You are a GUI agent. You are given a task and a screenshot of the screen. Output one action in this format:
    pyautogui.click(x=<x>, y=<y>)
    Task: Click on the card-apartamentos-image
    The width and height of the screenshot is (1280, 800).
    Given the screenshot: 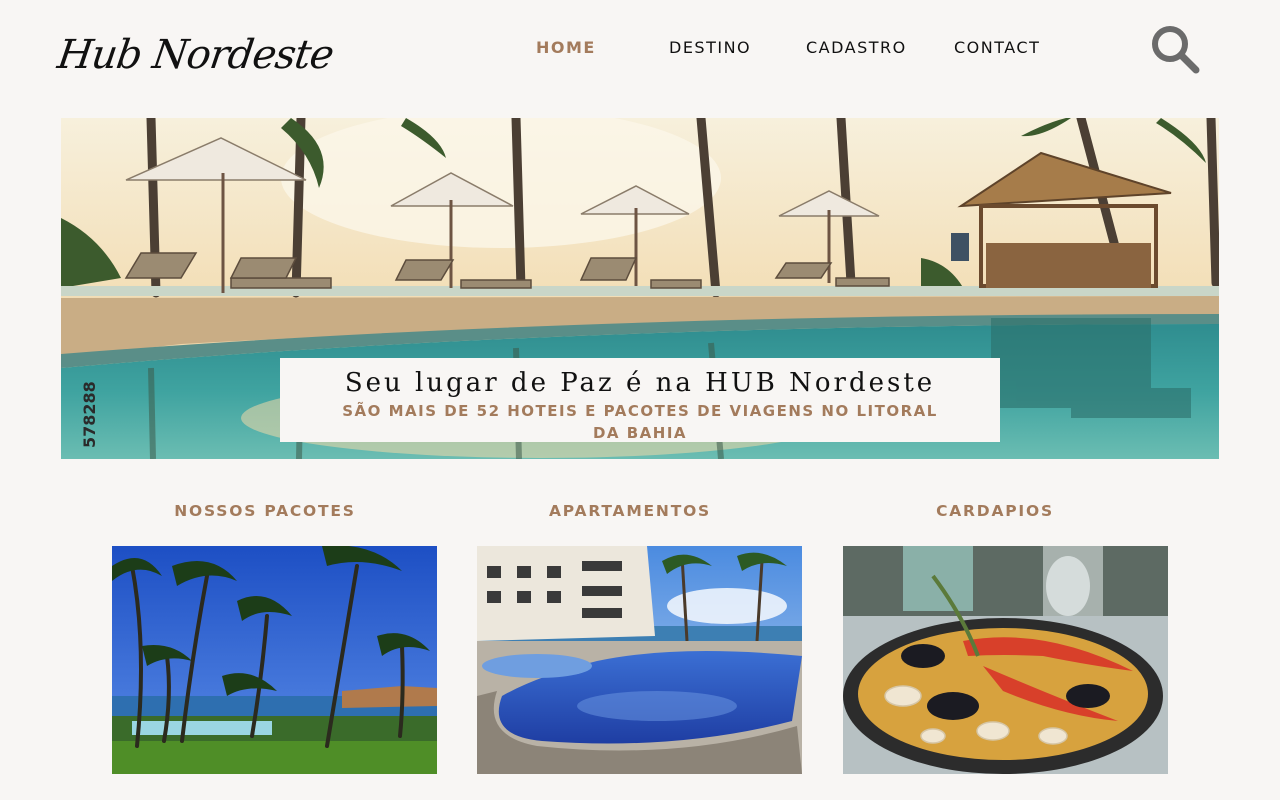 What is the action you would take?
    pyautogui.click(x=639, y=660)
    